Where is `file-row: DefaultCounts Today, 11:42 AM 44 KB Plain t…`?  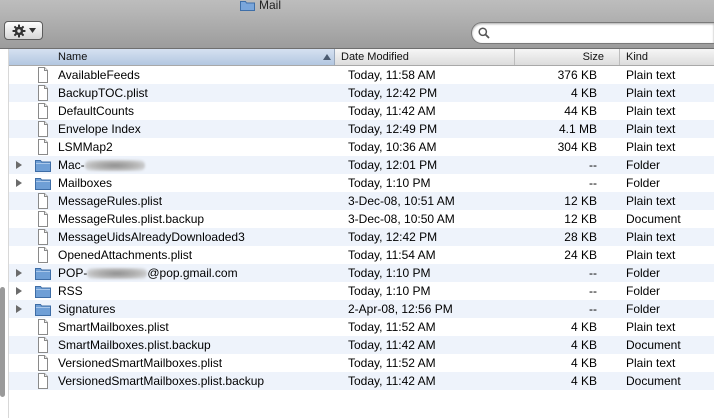 file-row: DefaultCounts Today, 11:42 AM 44 KB Plain t… is located at coordinates (361, 111).